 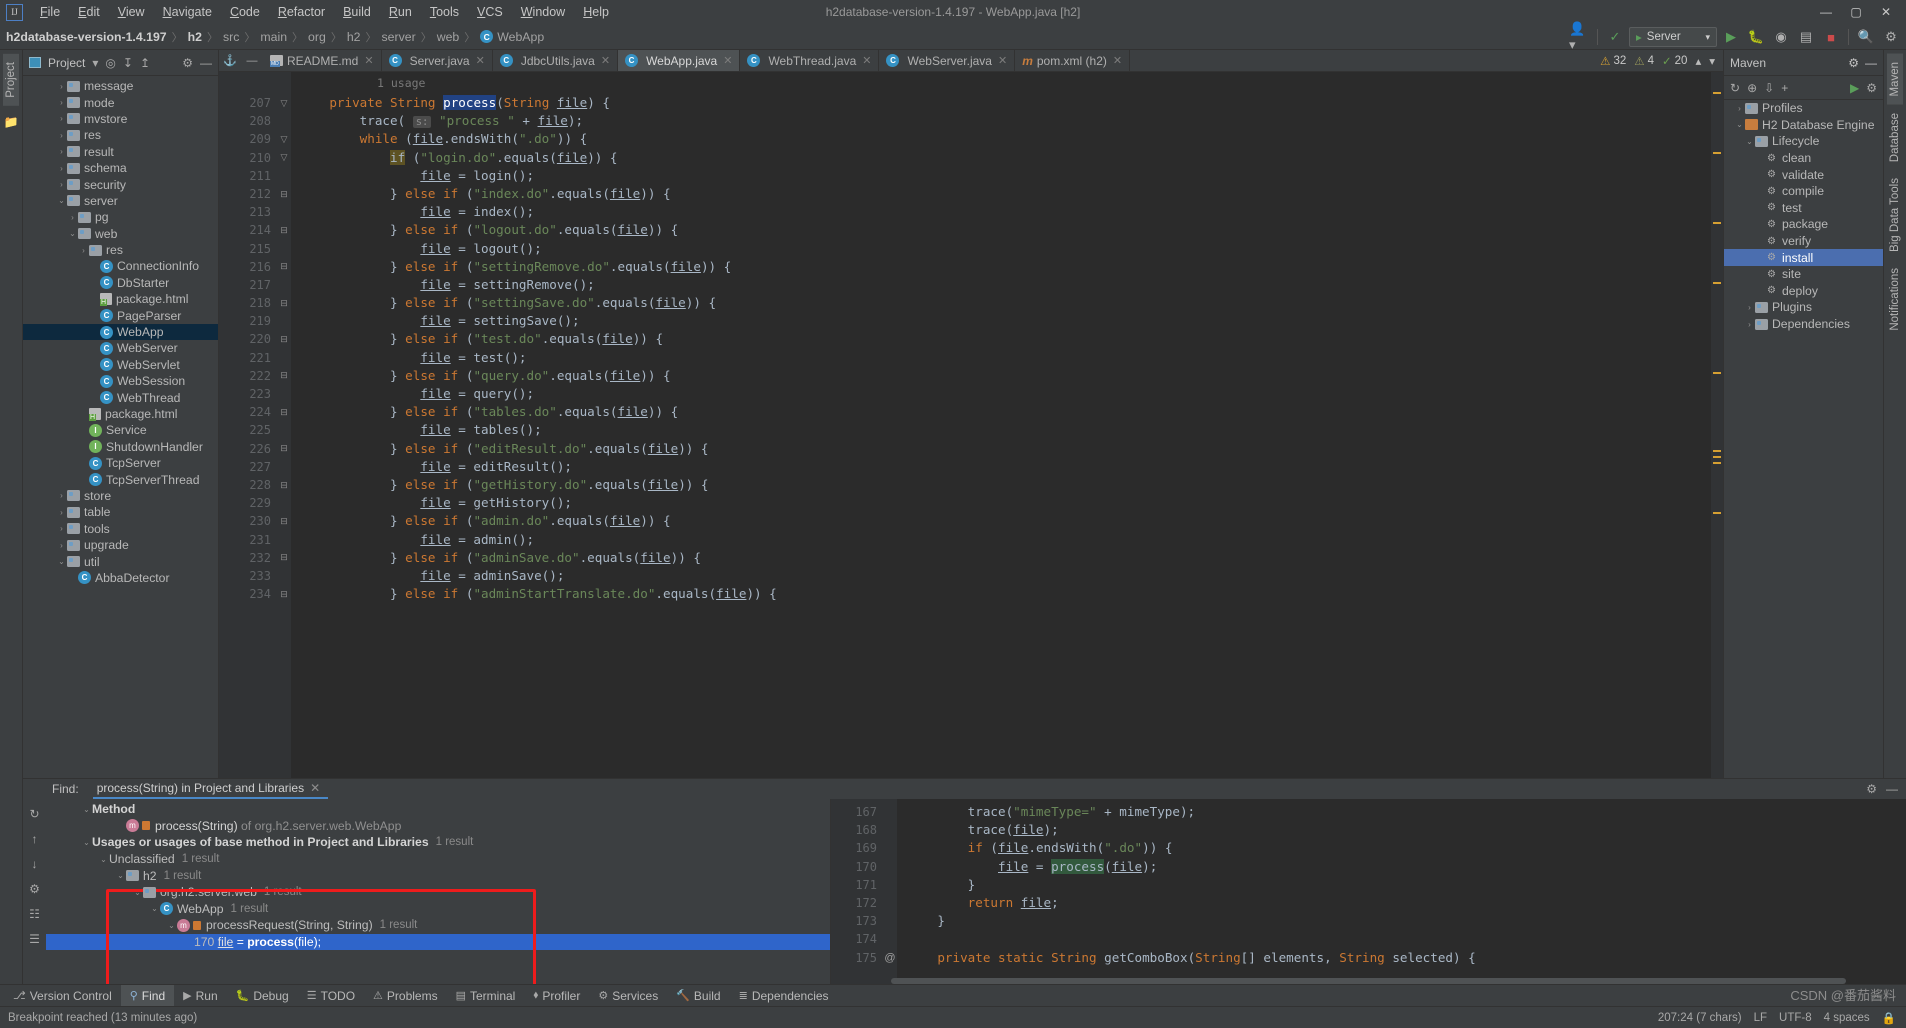 I want to click on maven-node-validate: ⚙ validate, so click(x=1803, y=174).